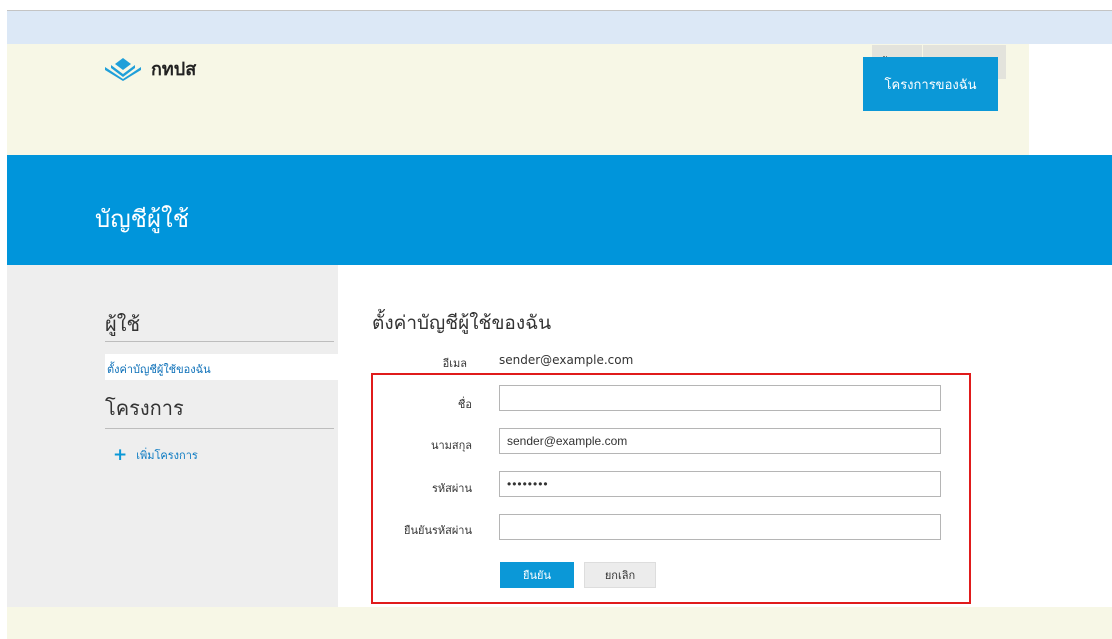 The image size is (1112, 639). What do you see at coordinates (720, 484) in the screenshot?
I see `password-field` at bounding box center [720, 484].